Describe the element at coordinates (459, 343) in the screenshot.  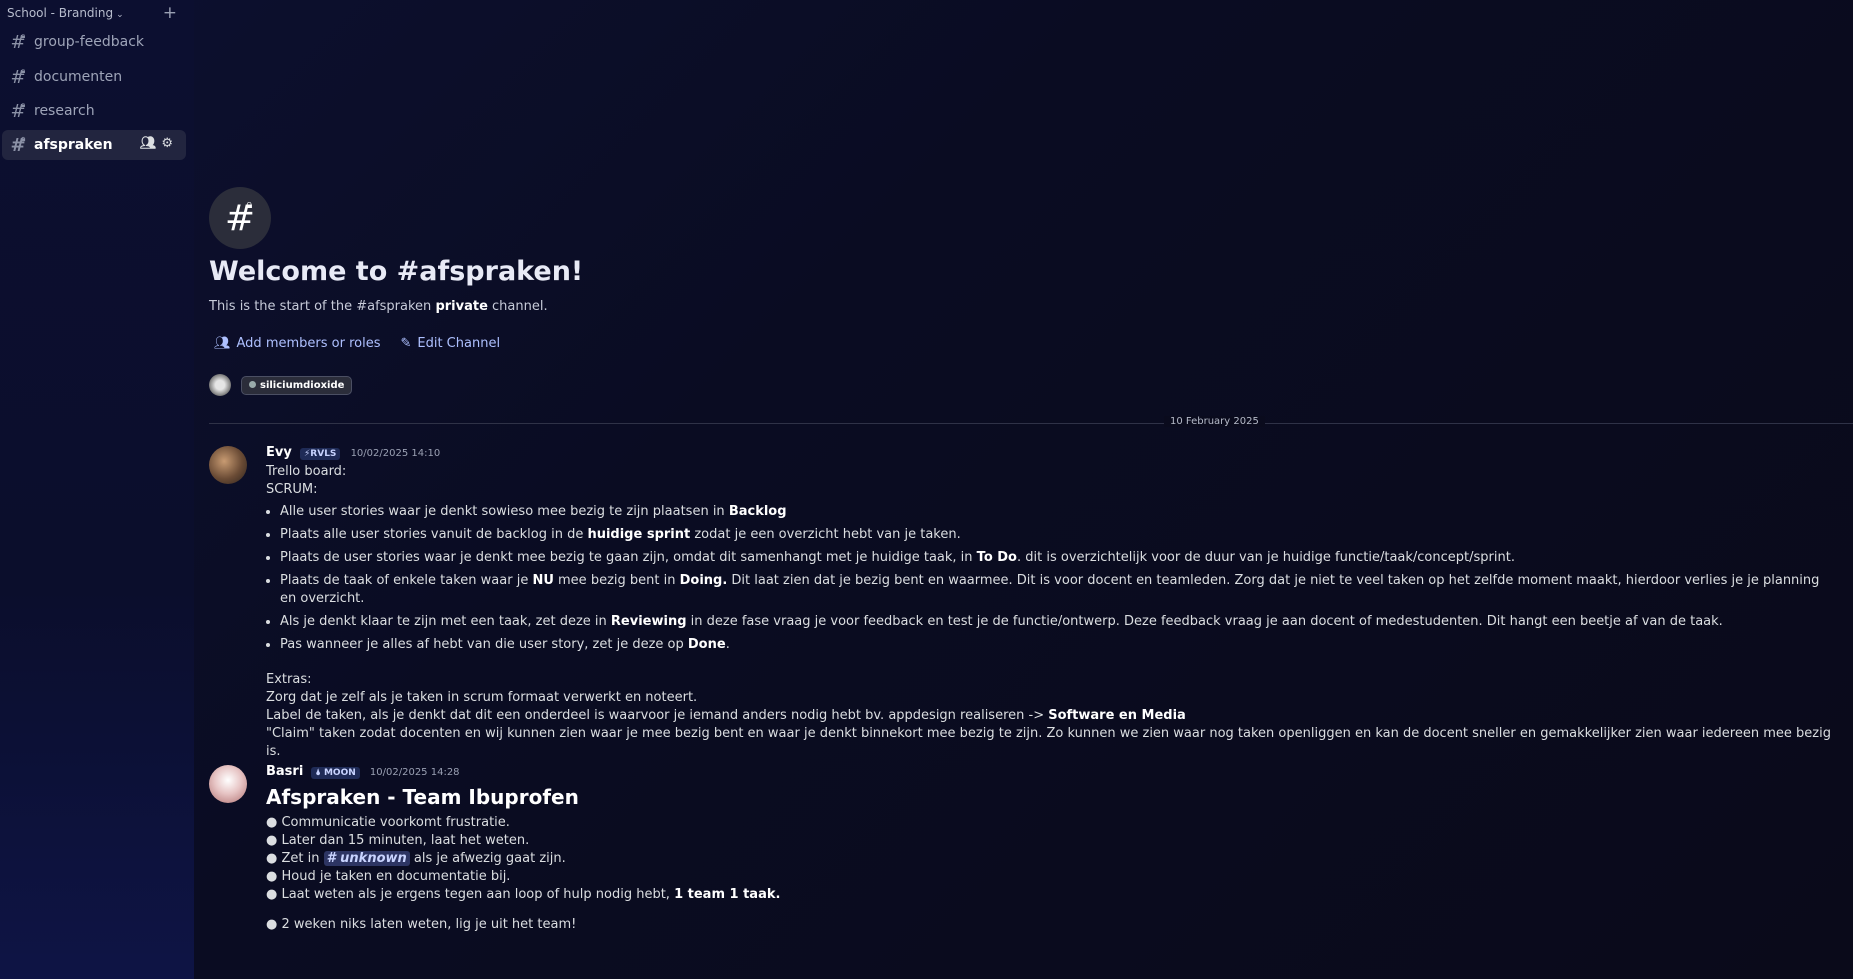
I see `edit-channel-label: Edit Channel` at that location.